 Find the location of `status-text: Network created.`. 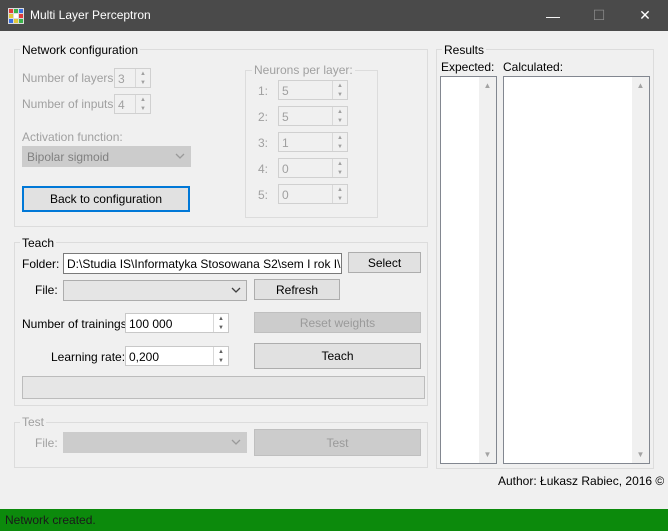

status-text: Network created. is located at coordinates (50, 520).